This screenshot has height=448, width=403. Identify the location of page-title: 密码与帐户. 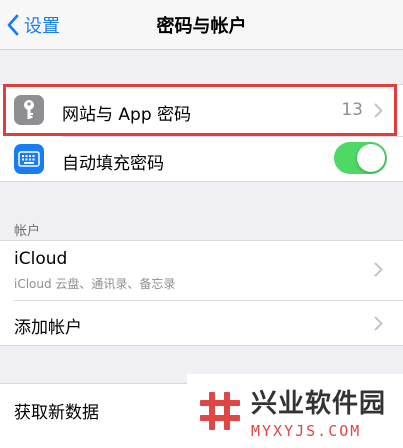
(201, 26).